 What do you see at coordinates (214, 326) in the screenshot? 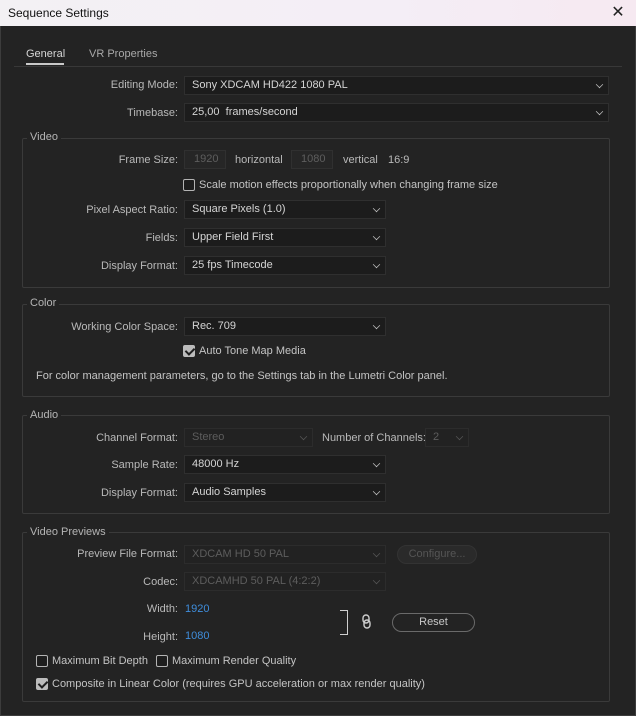
I see `working-color-space-value: Rec. 709` at bounding box center [214, 326].